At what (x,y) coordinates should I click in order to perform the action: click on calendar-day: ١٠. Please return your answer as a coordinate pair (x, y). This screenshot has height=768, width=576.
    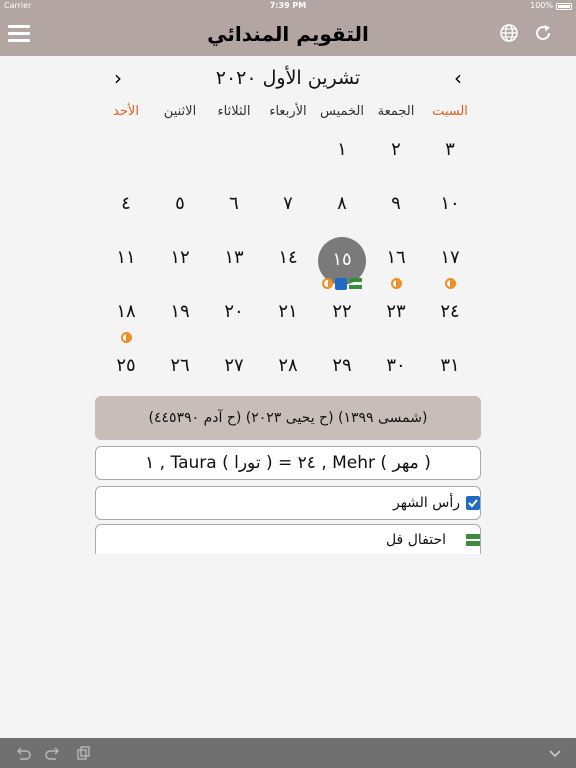
    Looking at the image, I should click on (450, 205).